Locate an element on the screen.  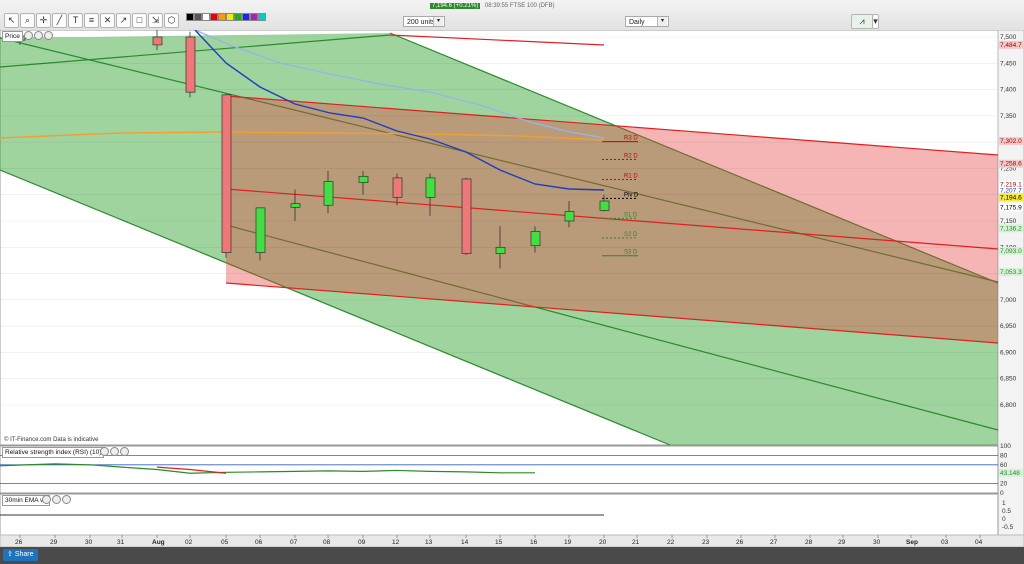
x-tick-label: 08 is located at coordinates (327, 542).